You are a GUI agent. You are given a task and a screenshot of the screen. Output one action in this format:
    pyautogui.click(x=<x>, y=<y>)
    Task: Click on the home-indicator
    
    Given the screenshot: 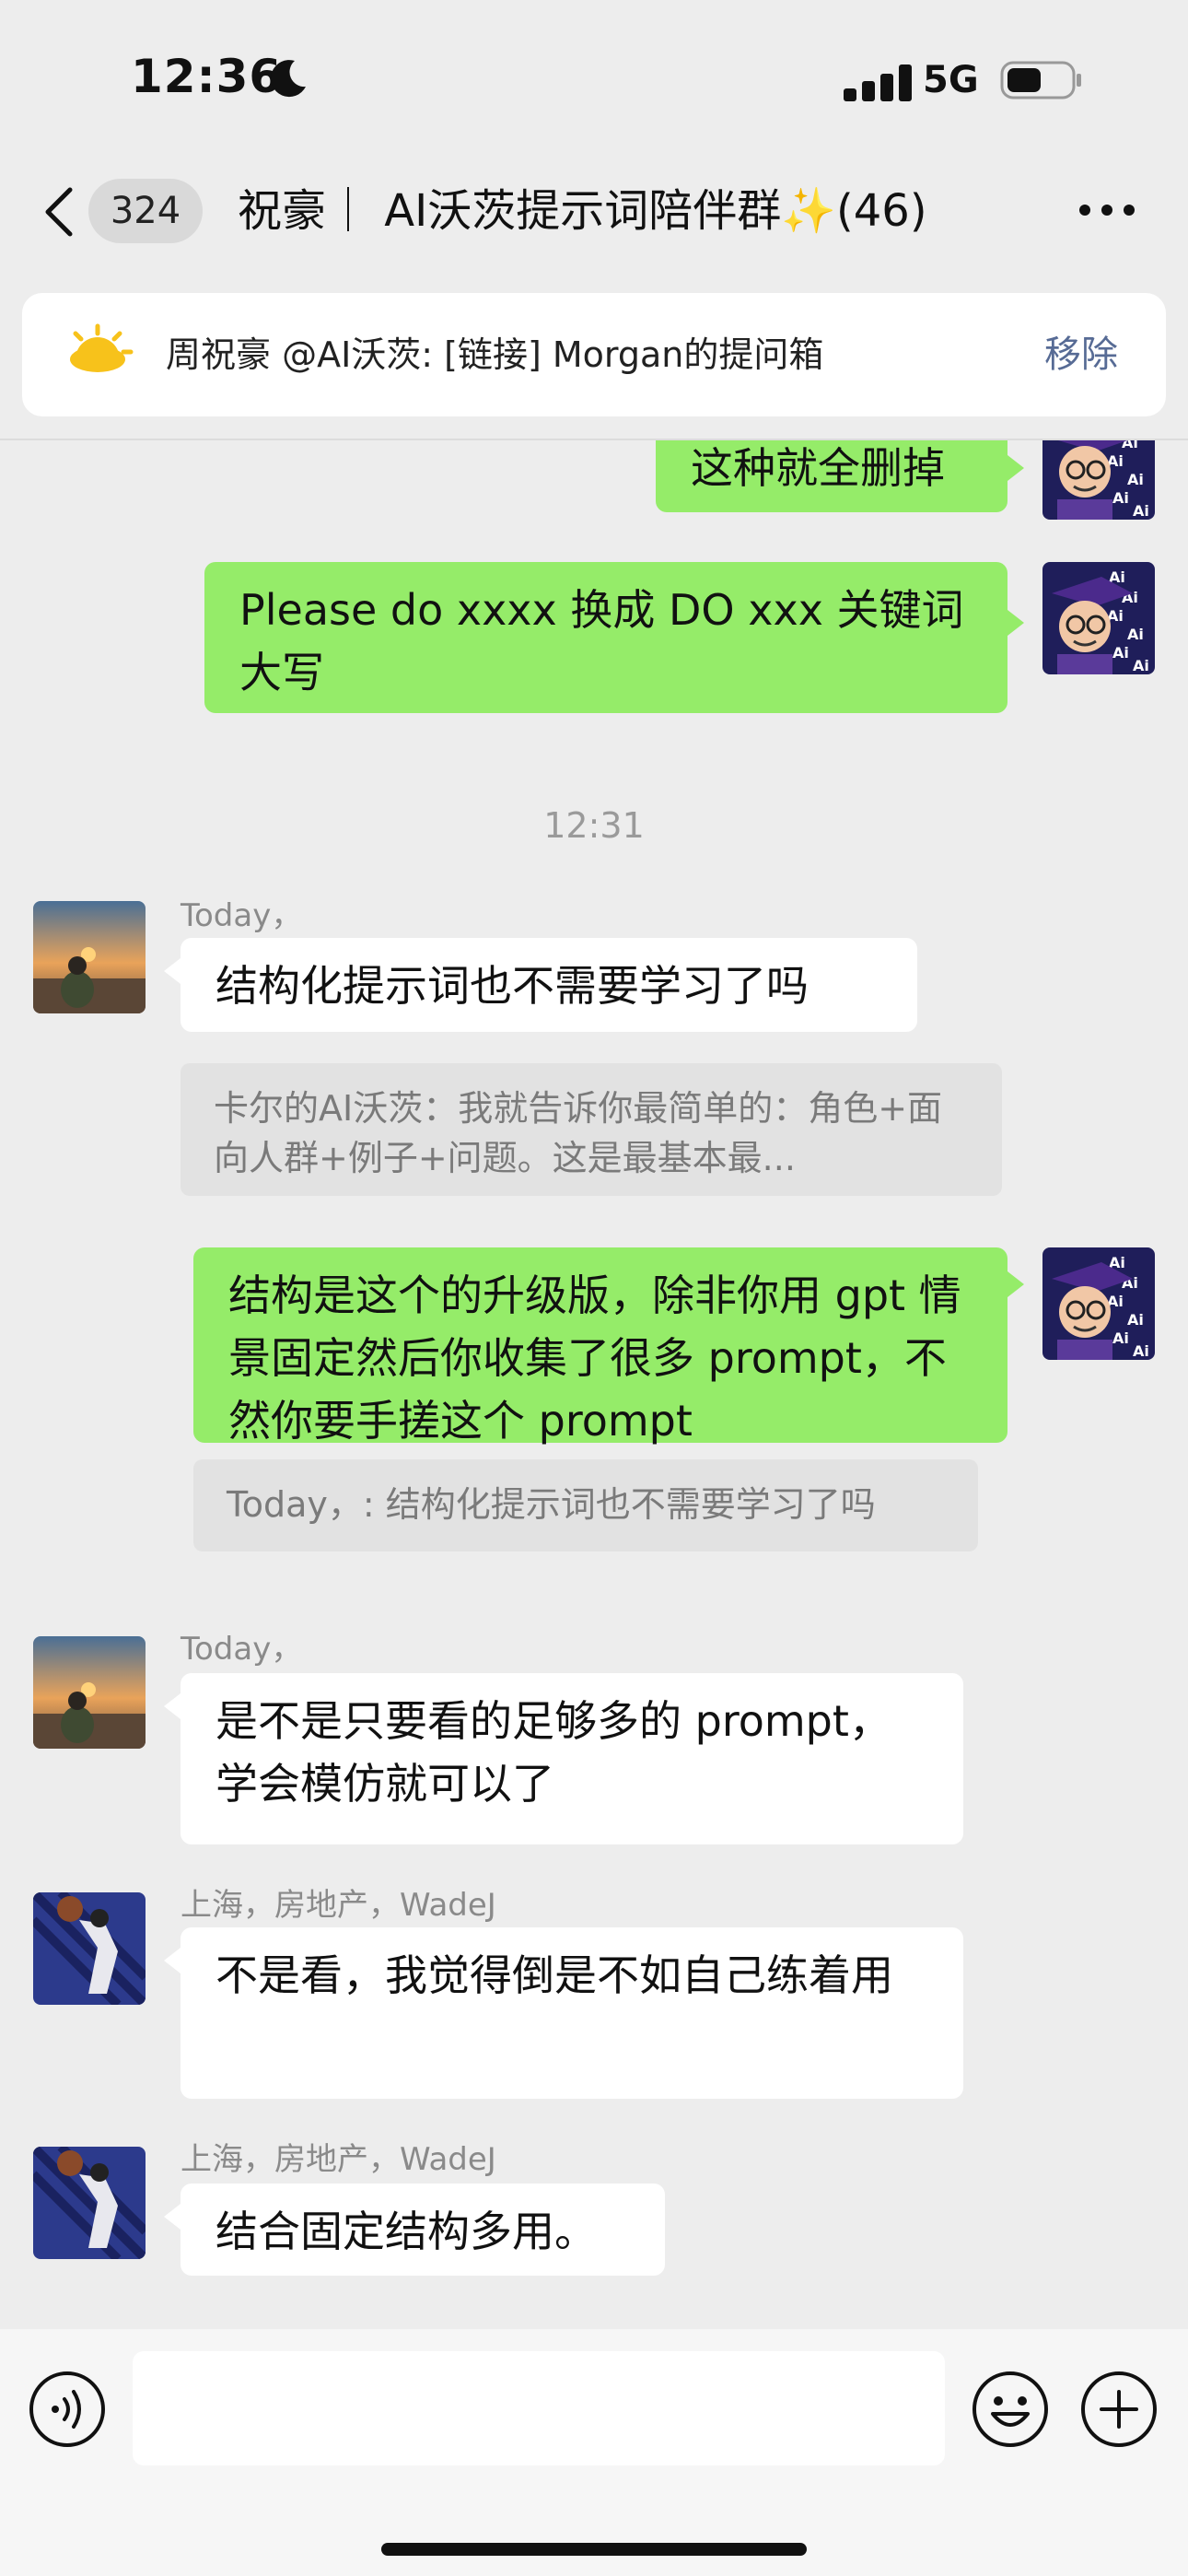 What is the action you would take?
    pyautogui.click(x=594, y=2549)
    